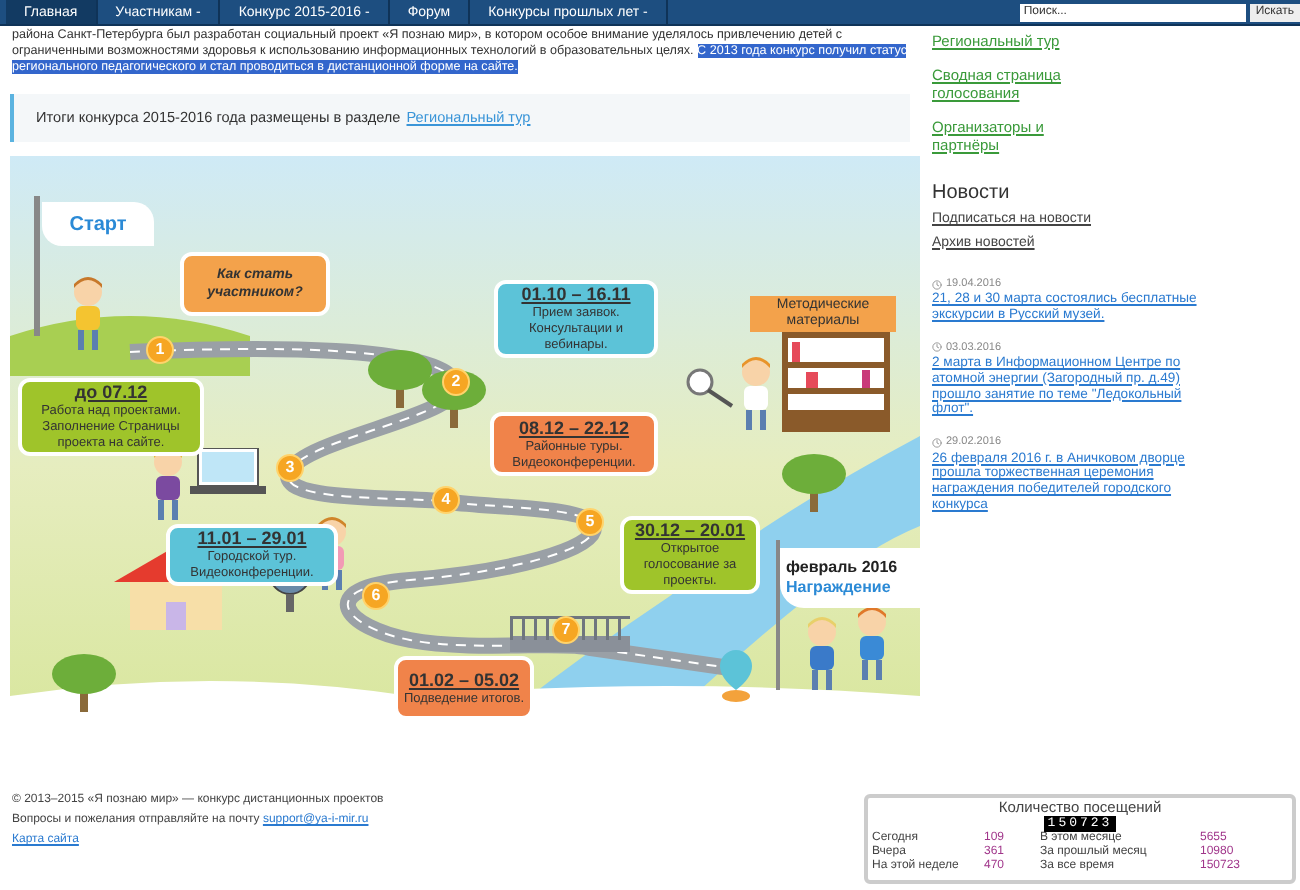  What do you see at coordinates (376, 596) in the screenshot?
I see `step-number-badge: 6` at bounding box center [376, 596].